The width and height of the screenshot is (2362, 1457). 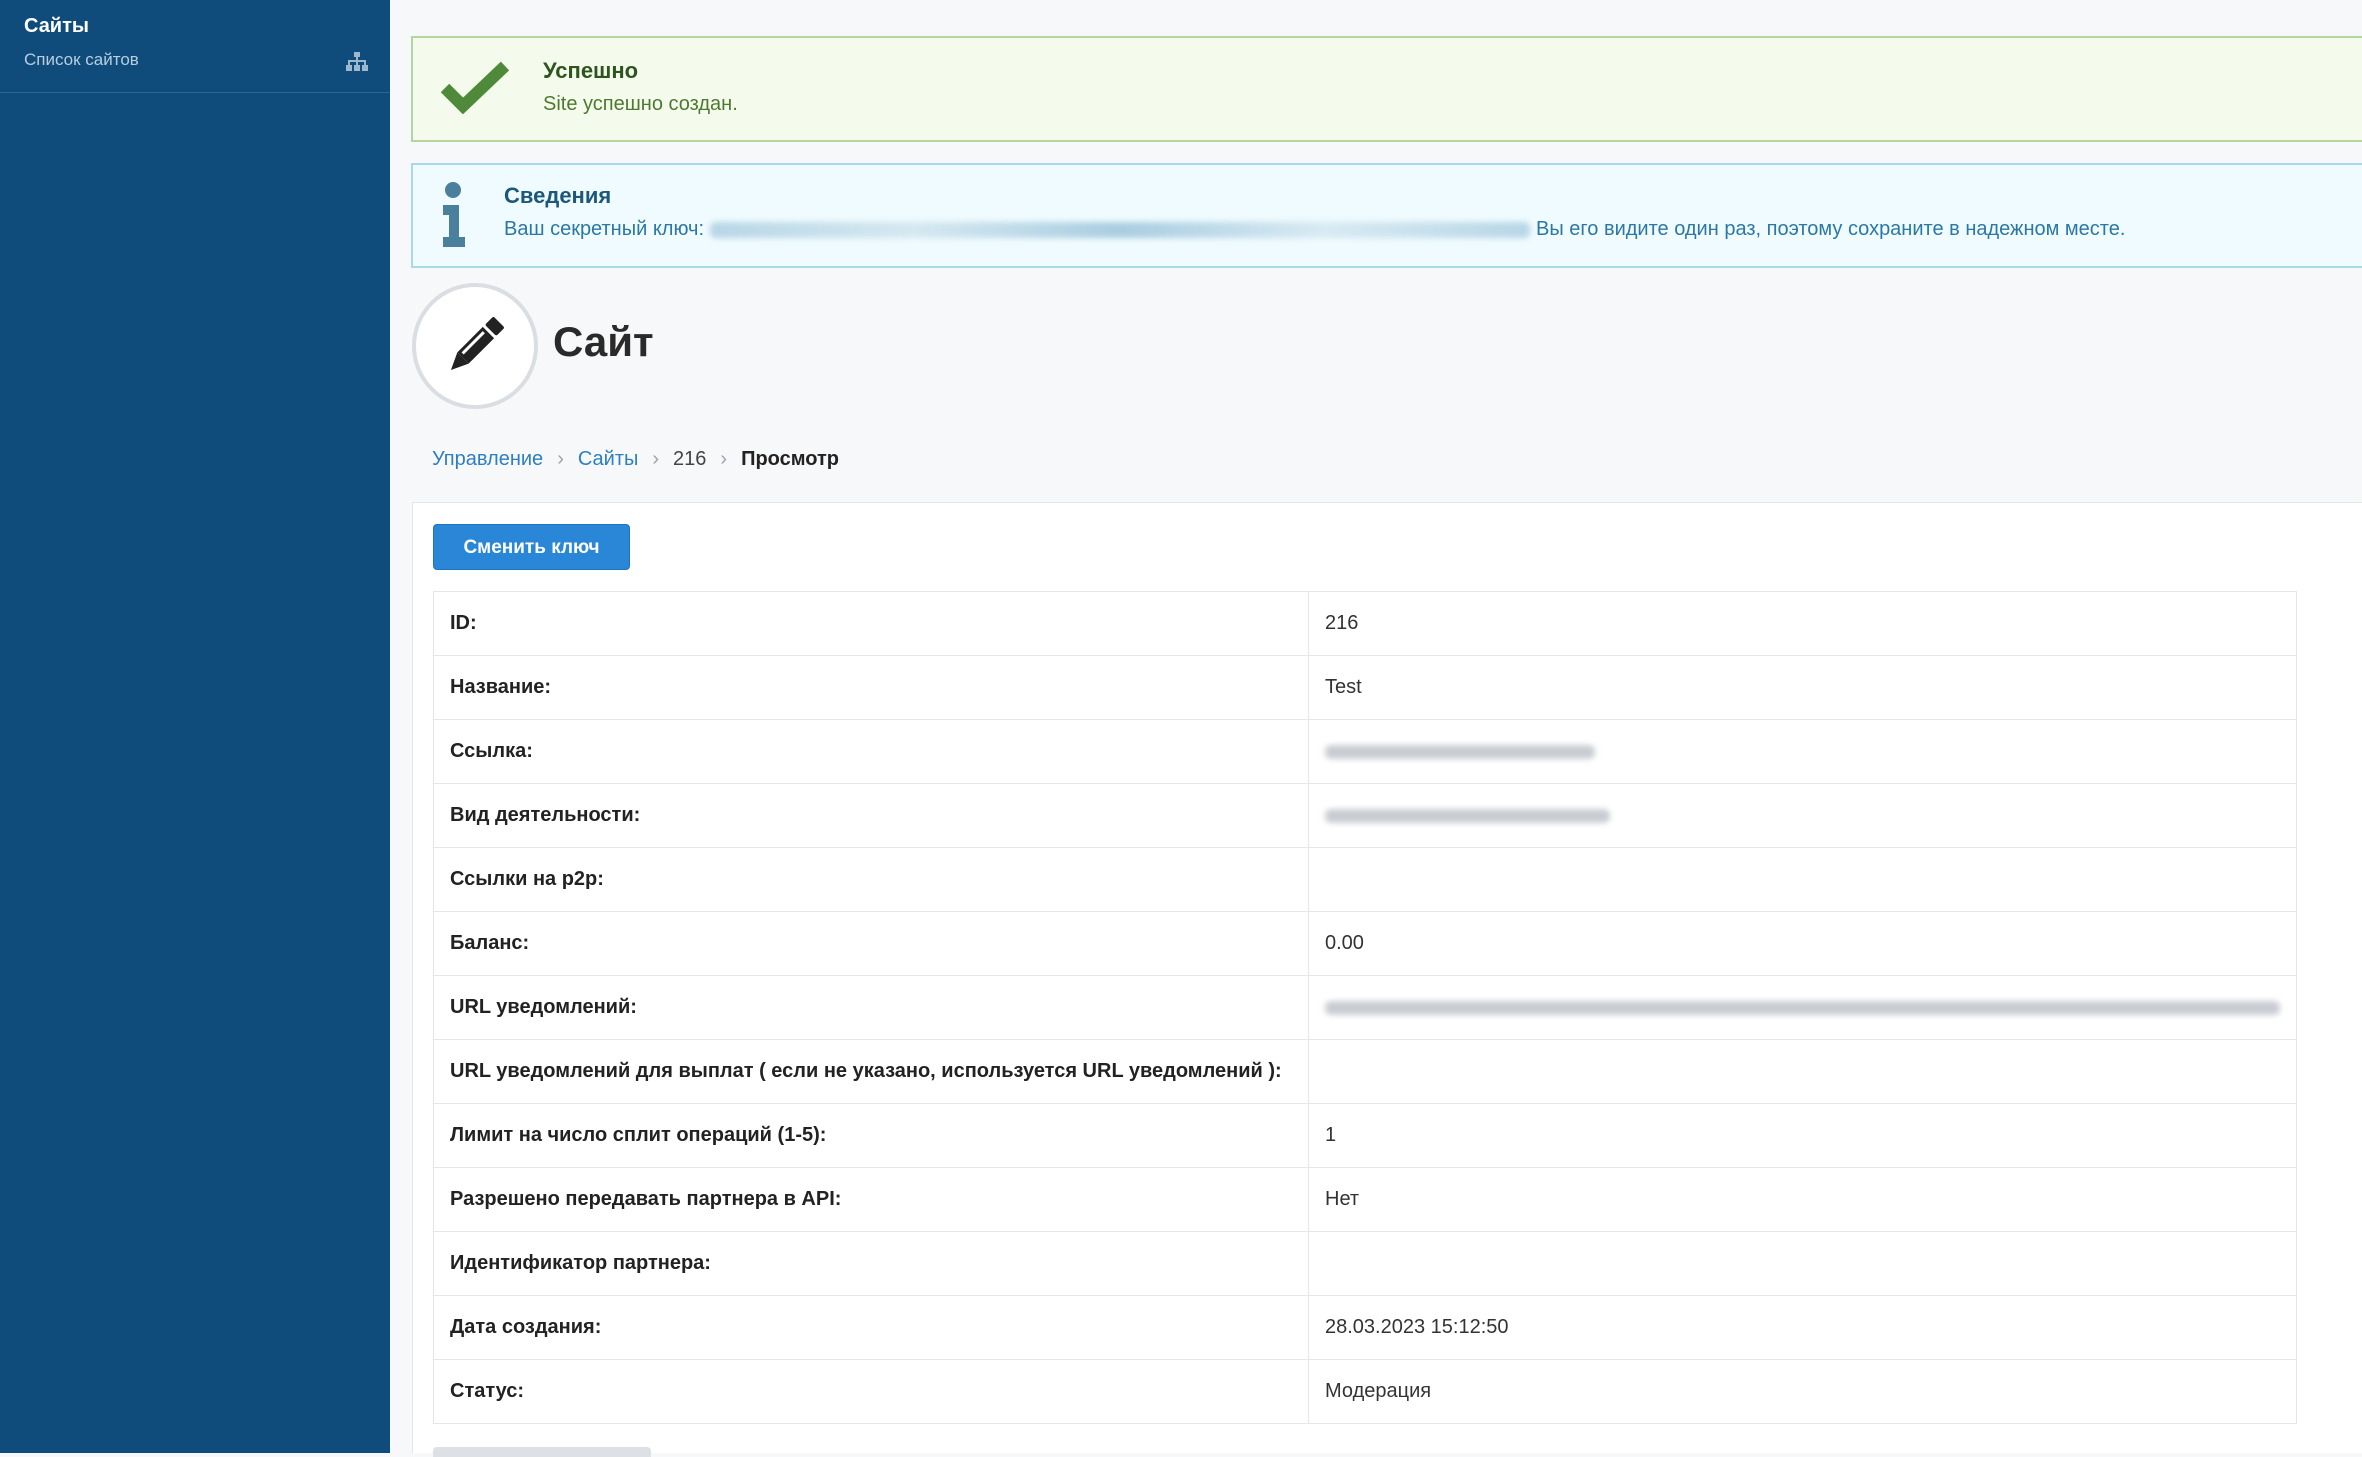 I want to click on pencil-icon, so click(x=477, y=344).